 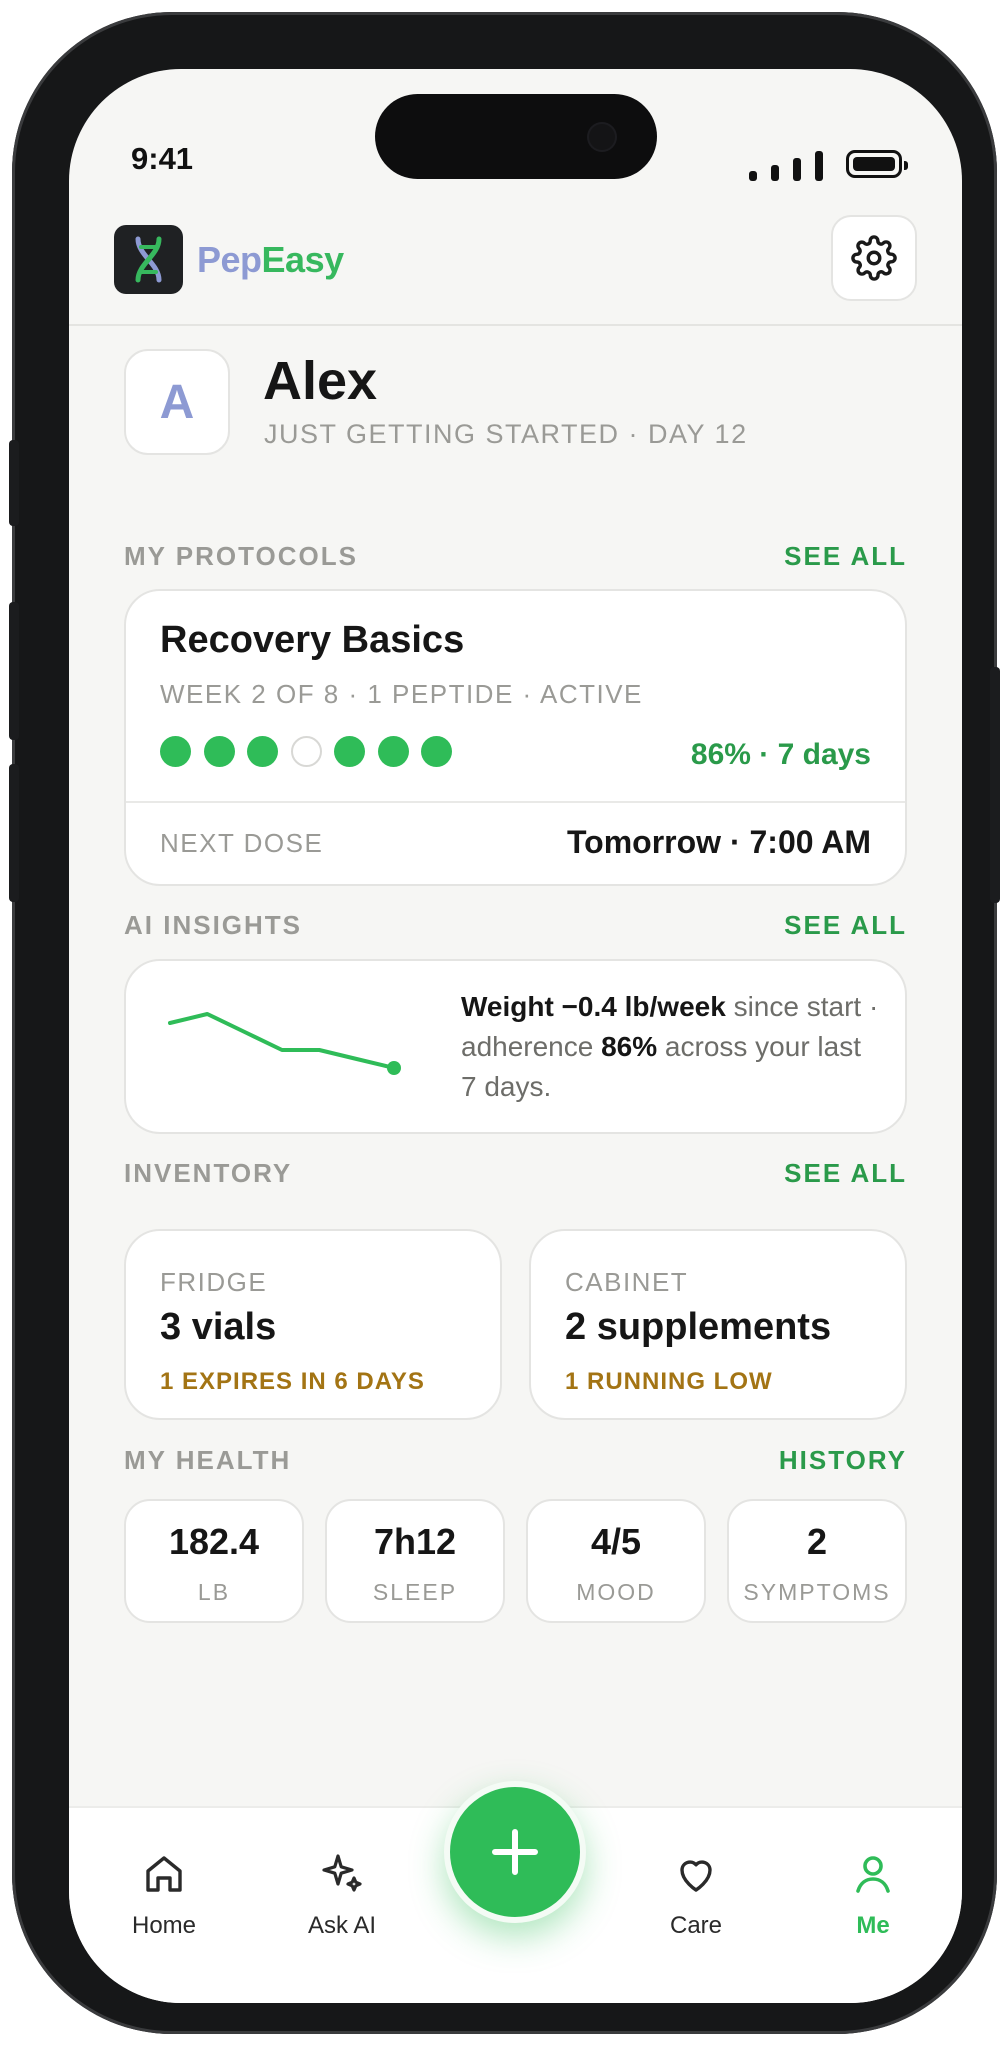 What do you see at coordinates (629, 1046) in the screenshot?
I see `insight-adherence-value: 86%` at bounding box center [629, 1046].